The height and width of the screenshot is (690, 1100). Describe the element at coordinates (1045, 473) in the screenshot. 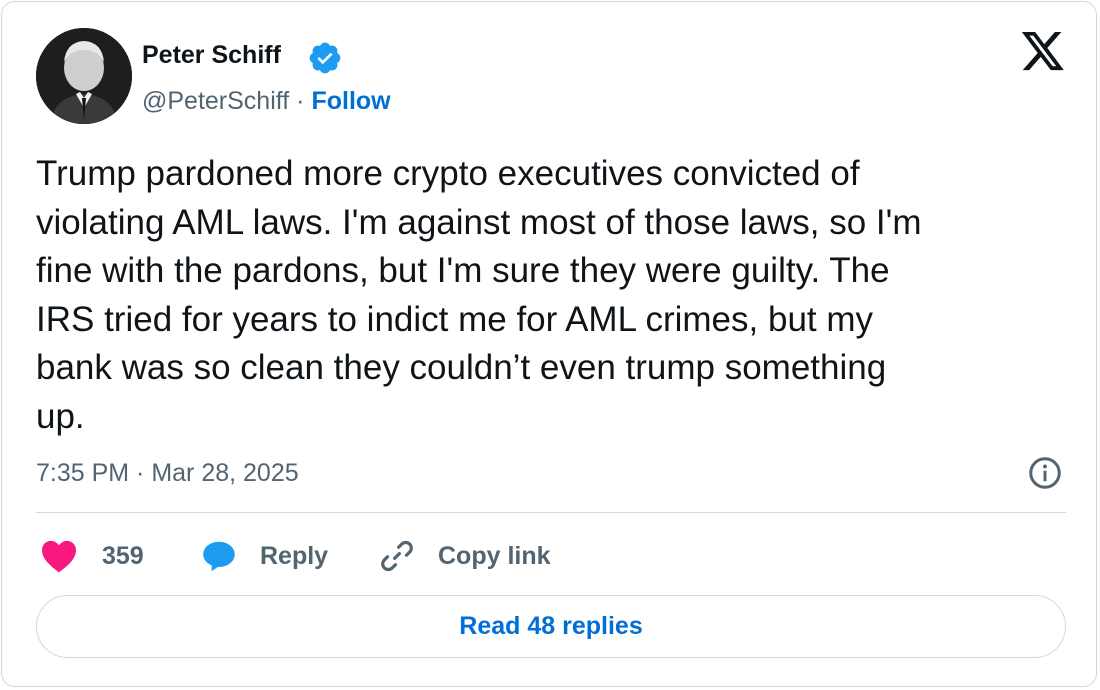

I see `info-icon` at that location.